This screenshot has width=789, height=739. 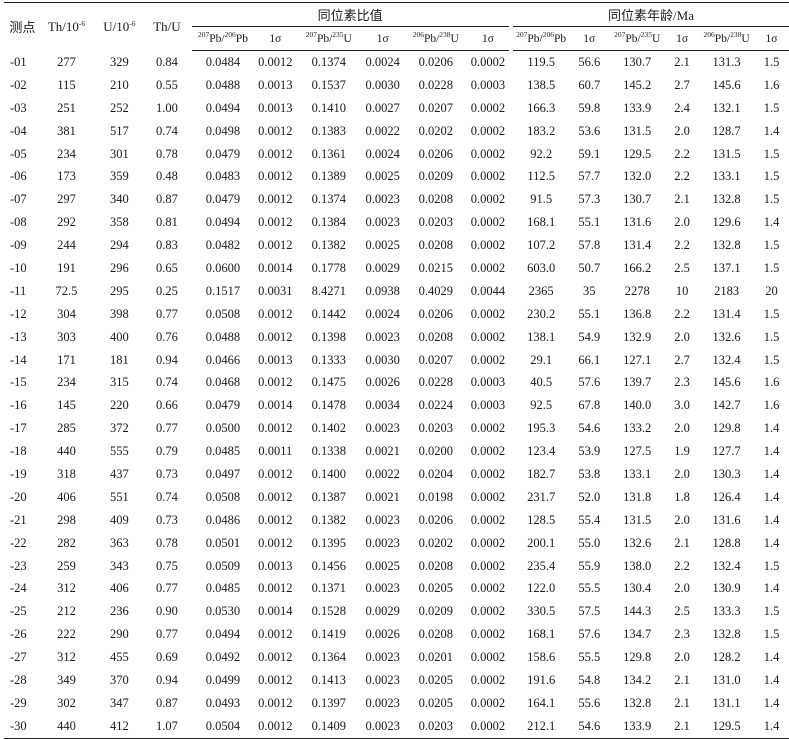 What do you see at coordinates (328, 657) in the screenshot?
I see `cell-ratio-pb207-u235: 0.1364` at bounding box center [328, 657].